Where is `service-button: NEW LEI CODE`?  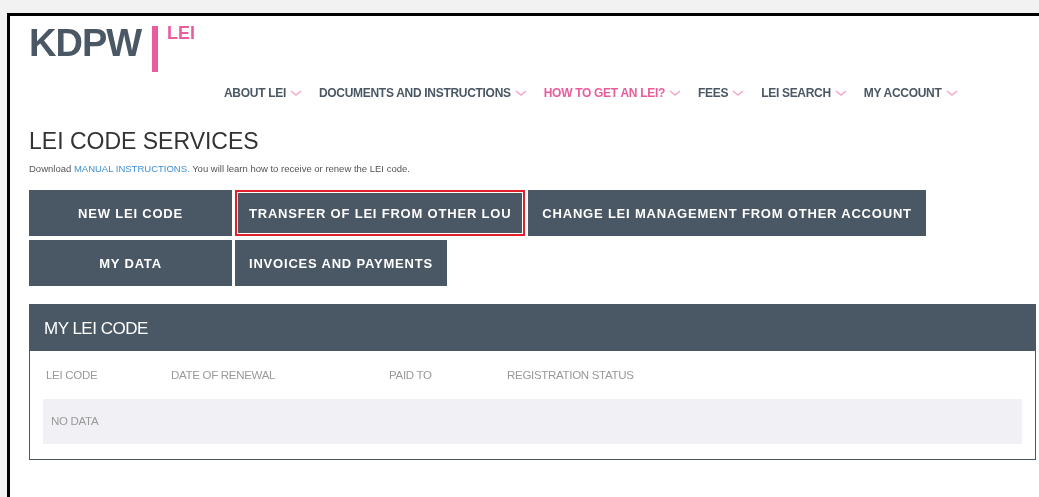
service-button: NEW LEI CODE is located at coordinates (130, 213).